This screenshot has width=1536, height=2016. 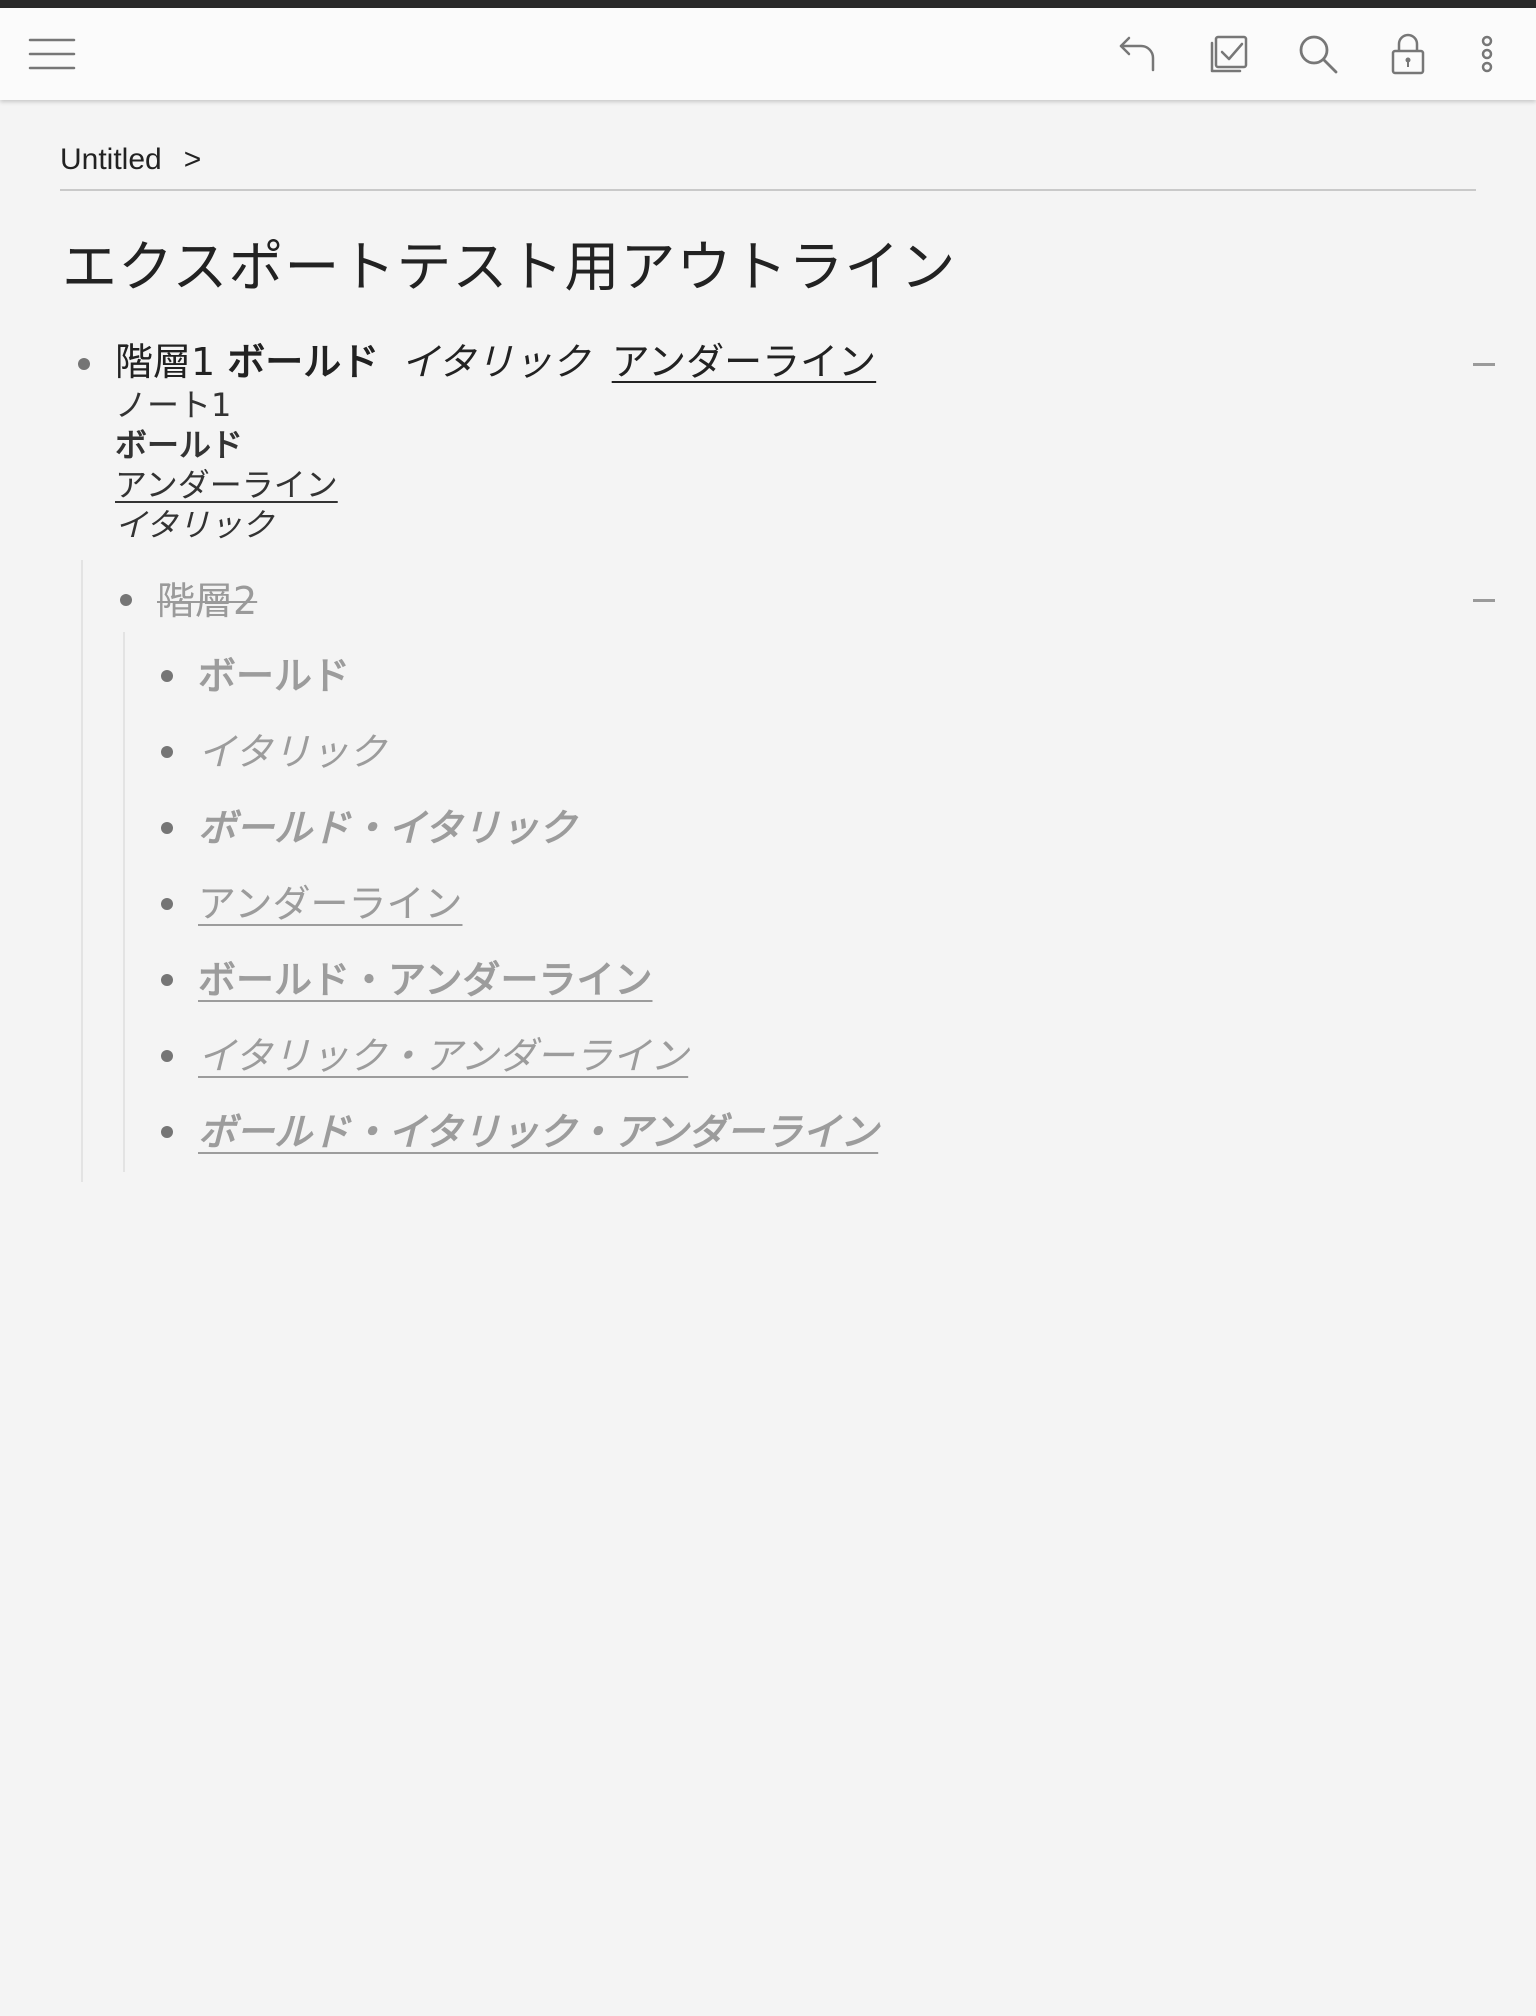 I want to click on note-line-underline: アンダーライン, so click(x=226, y=485).